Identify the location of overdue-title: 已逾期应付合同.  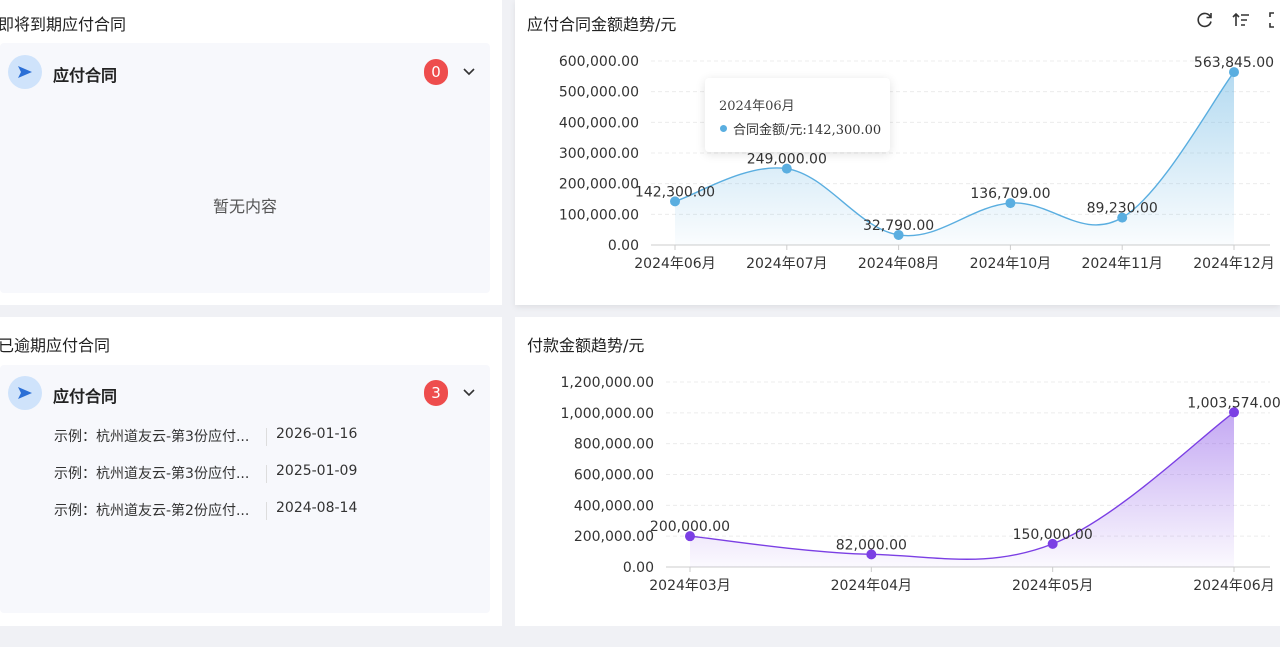
(55, 345).